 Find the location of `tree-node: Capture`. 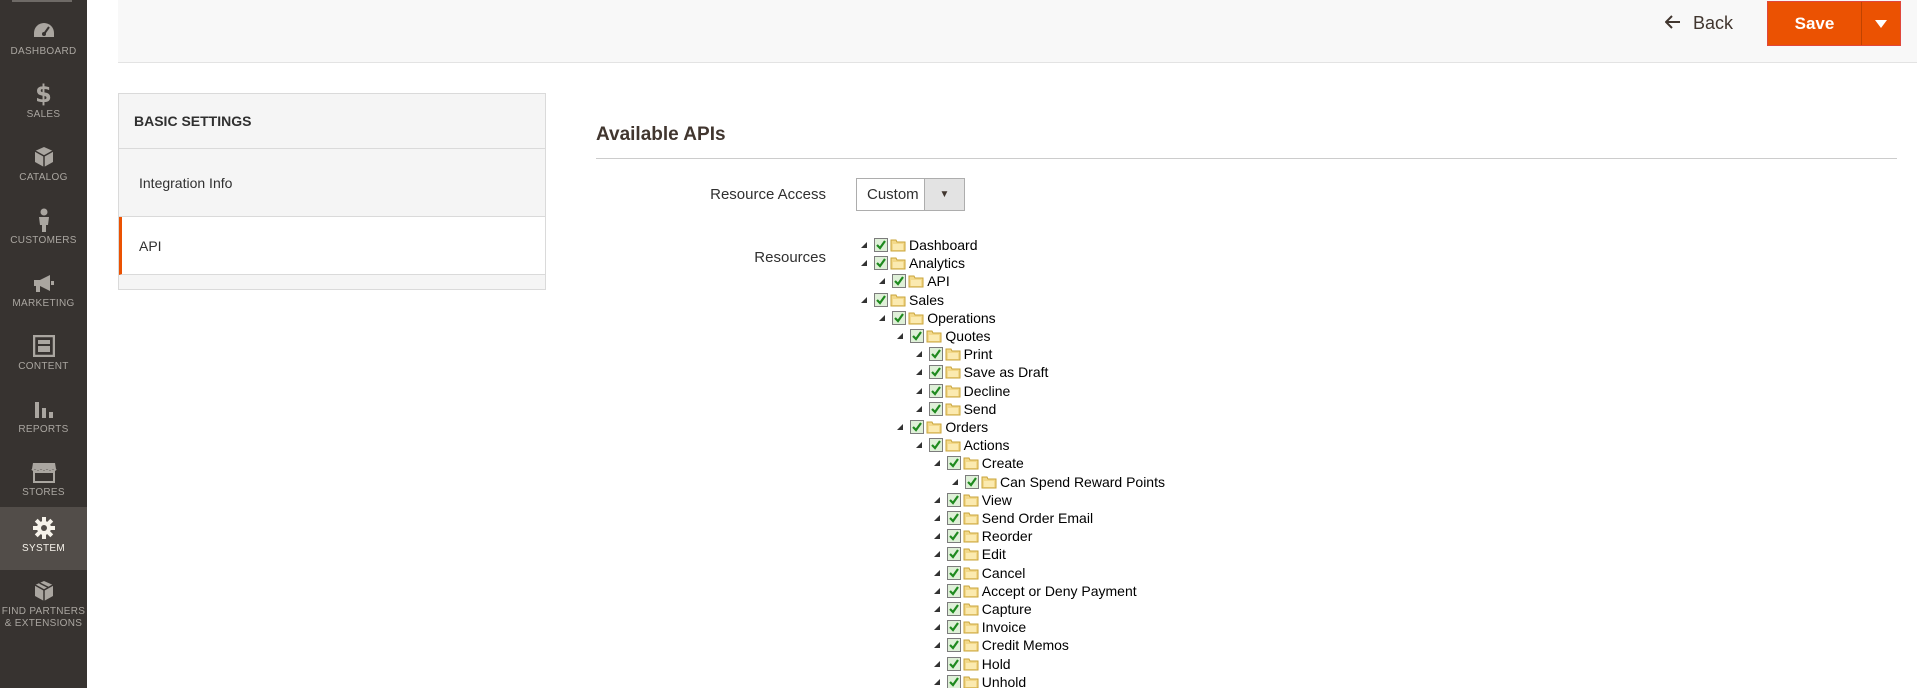

tree-node: Capture is located at coordinates (981, 609).